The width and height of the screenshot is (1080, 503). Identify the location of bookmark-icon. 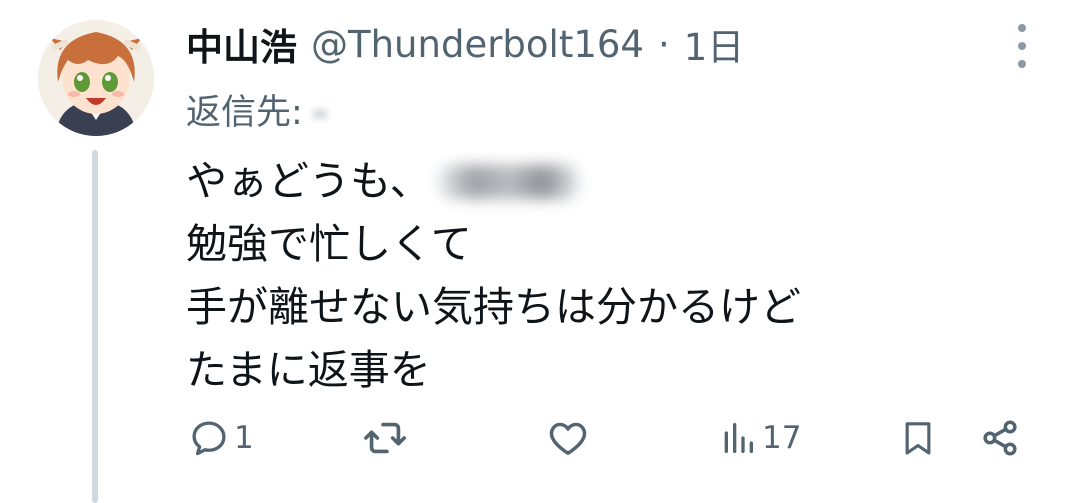
(918, 438).